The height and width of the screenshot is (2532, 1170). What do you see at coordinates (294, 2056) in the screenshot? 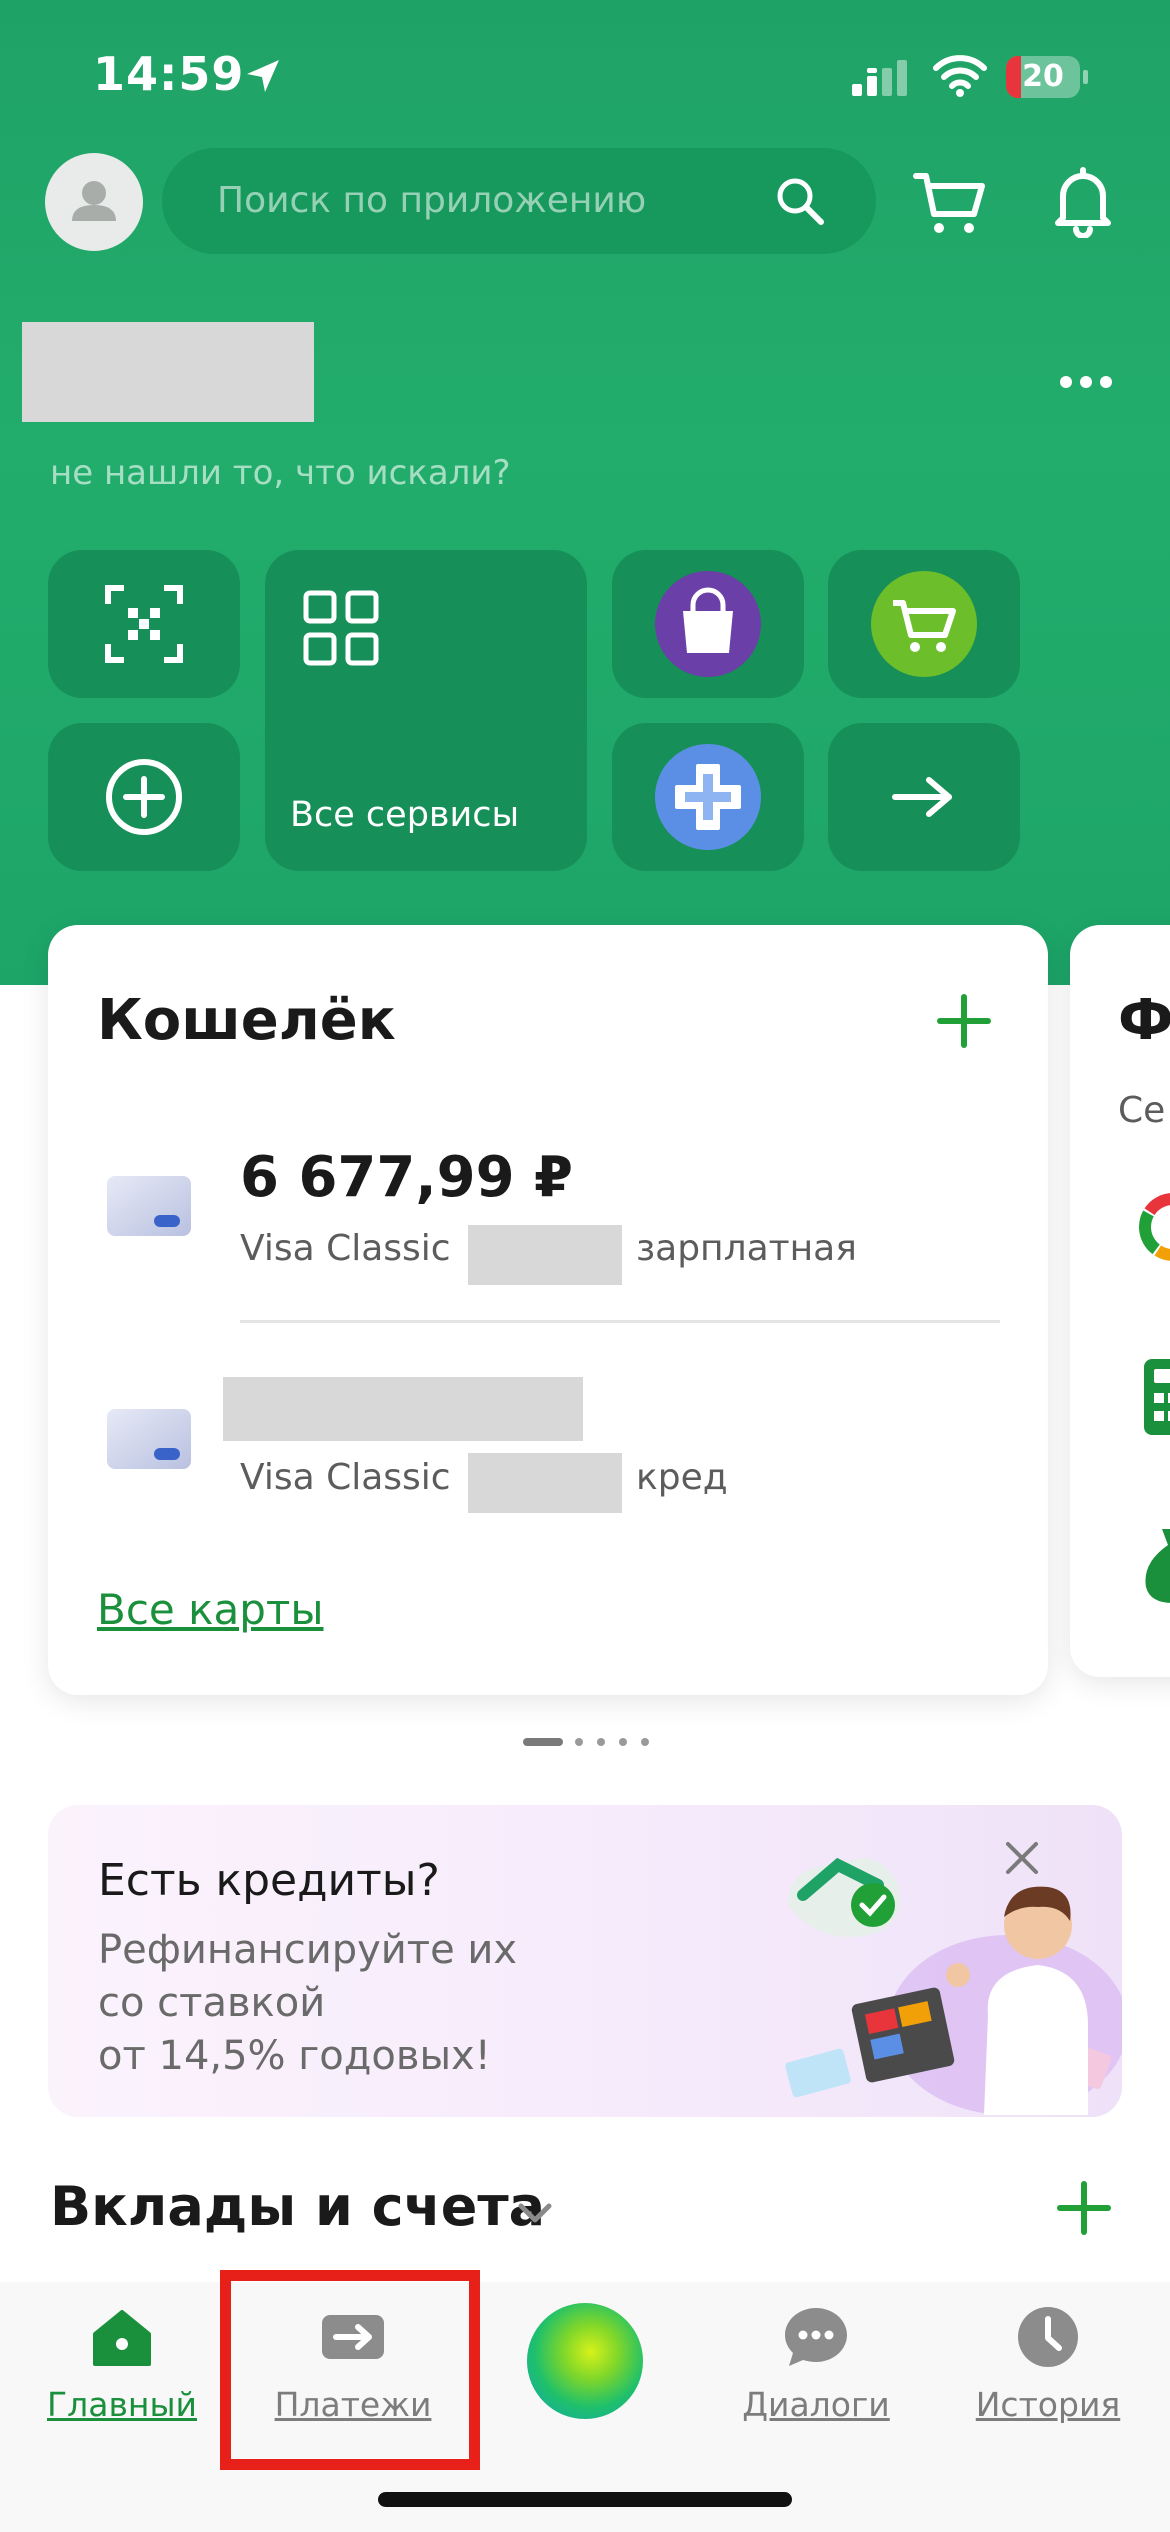
I see `promo-line: от 14,5% годовых!` at bounding box center [294, 2056].